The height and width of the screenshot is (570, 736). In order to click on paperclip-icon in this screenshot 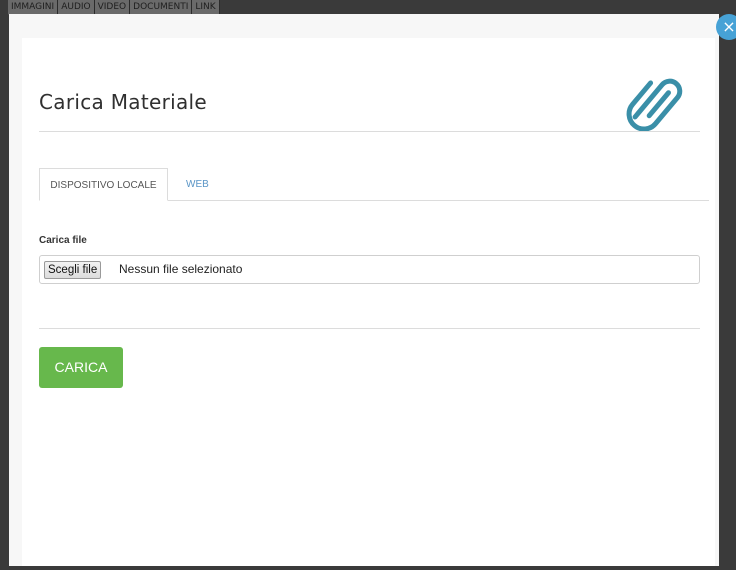, I will do `click(654, 105)`.